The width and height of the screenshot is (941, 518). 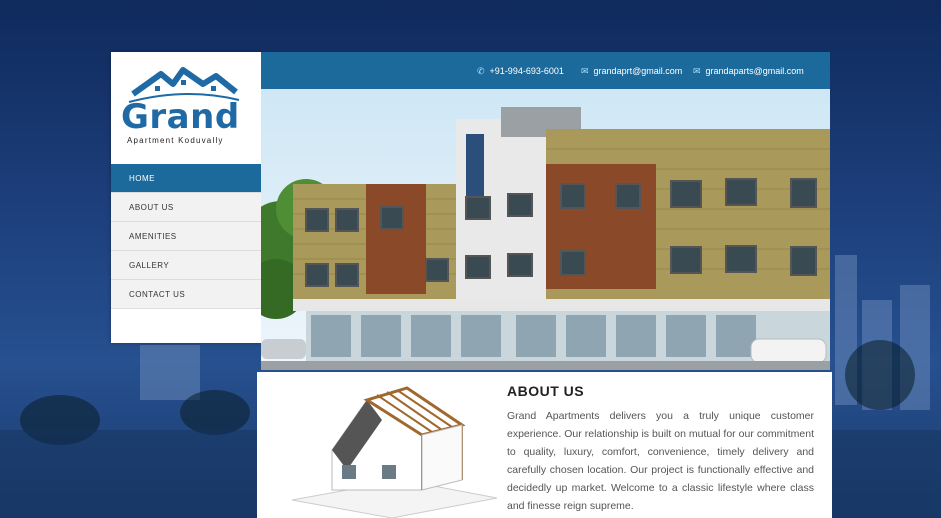 What do you see at coordinates (180, 117) in the screenshot?
I see `logo-wordmark: Grand` at bounding box center [180, 117].